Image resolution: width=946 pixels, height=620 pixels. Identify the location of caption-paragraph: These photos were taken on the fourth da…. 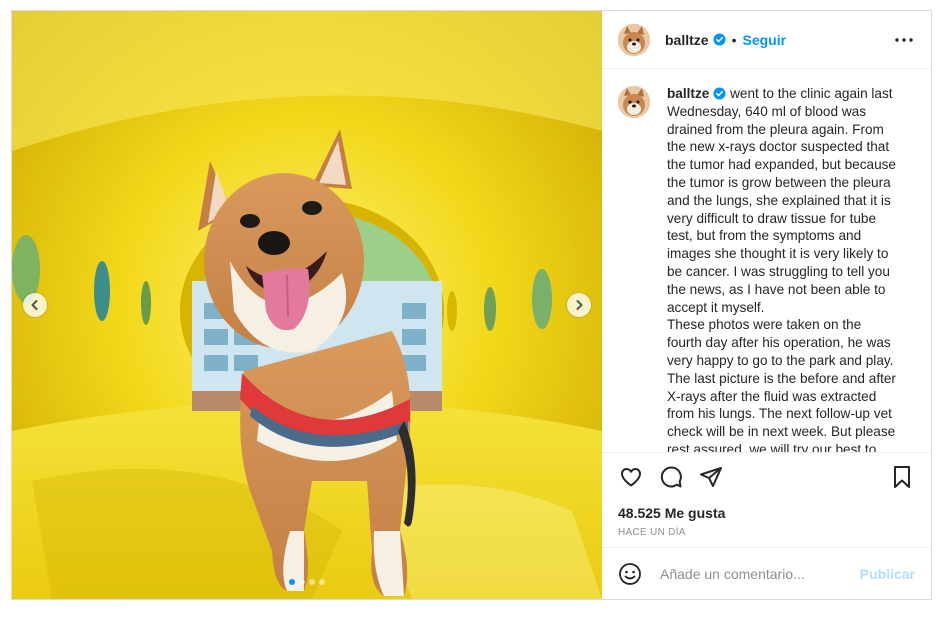
(781, 384).